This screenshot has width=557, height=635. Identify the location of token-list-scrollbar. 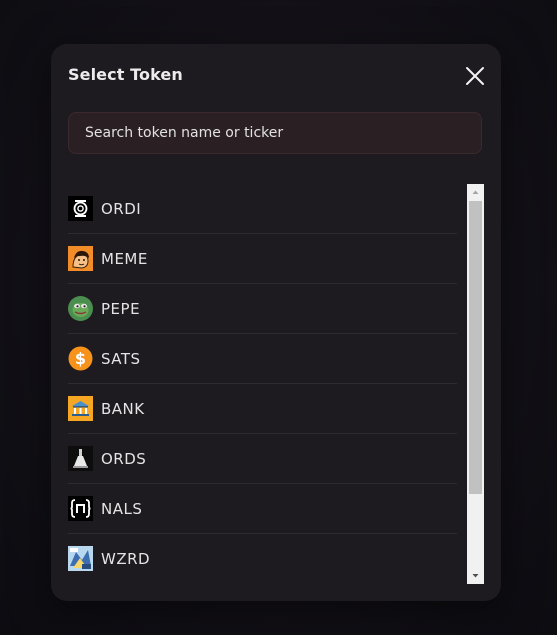
(475, 384).